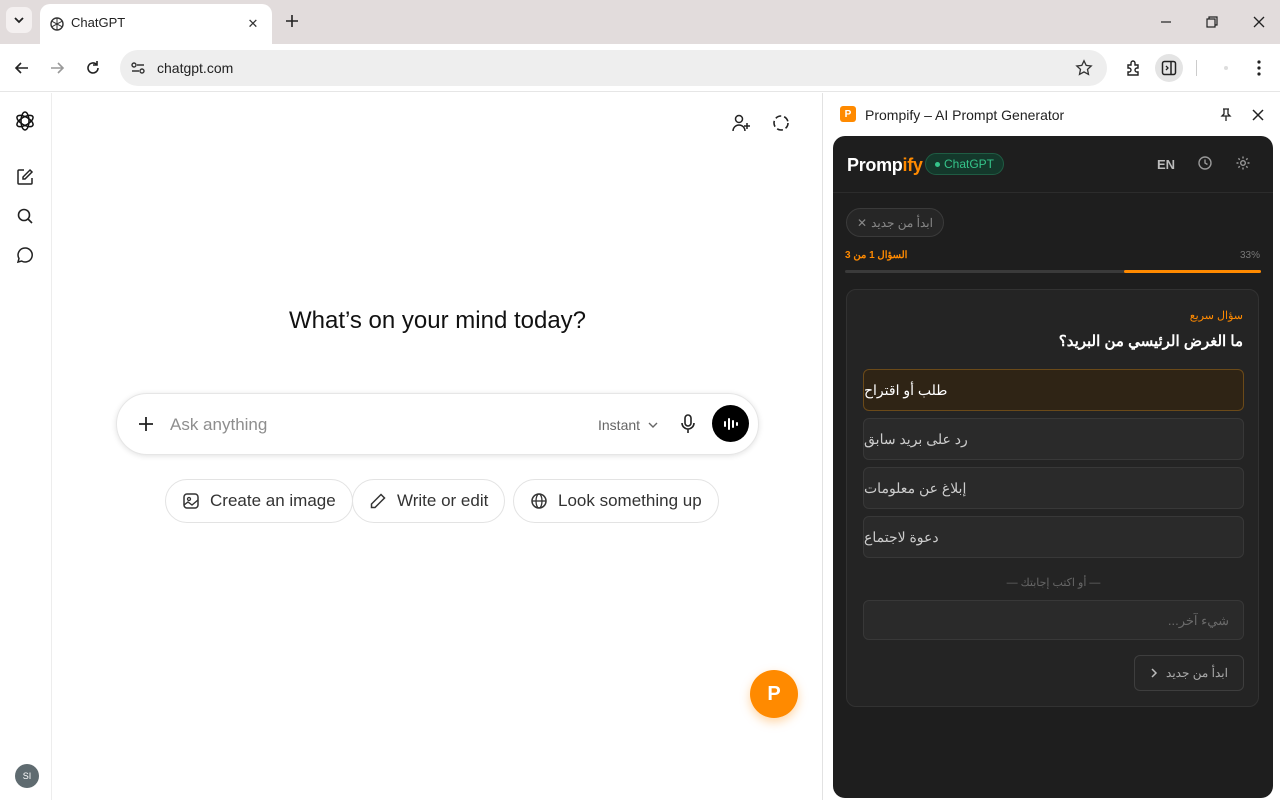 This screenshot has height=800, width=1280. What do you see at coordinates (937, 164) in the screenshot?
I see `status-dot-icon` at bounding box center [937, 164].